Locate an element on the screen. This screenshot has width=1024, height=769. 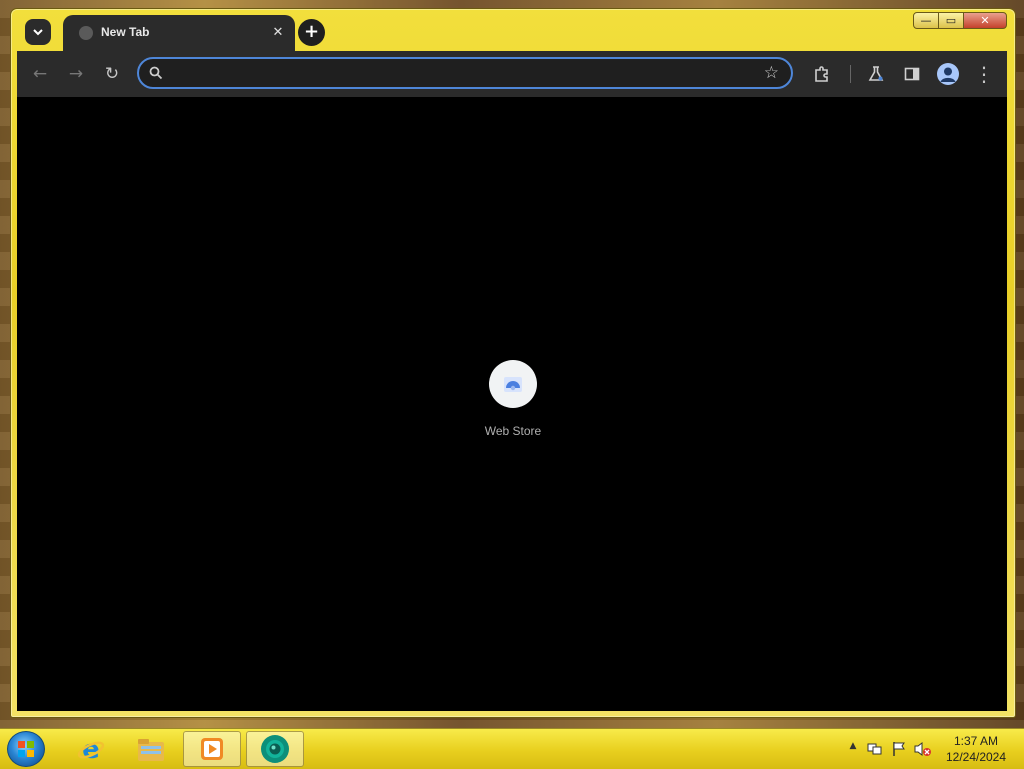
action-center-icon is located at coordinates (899, 749).